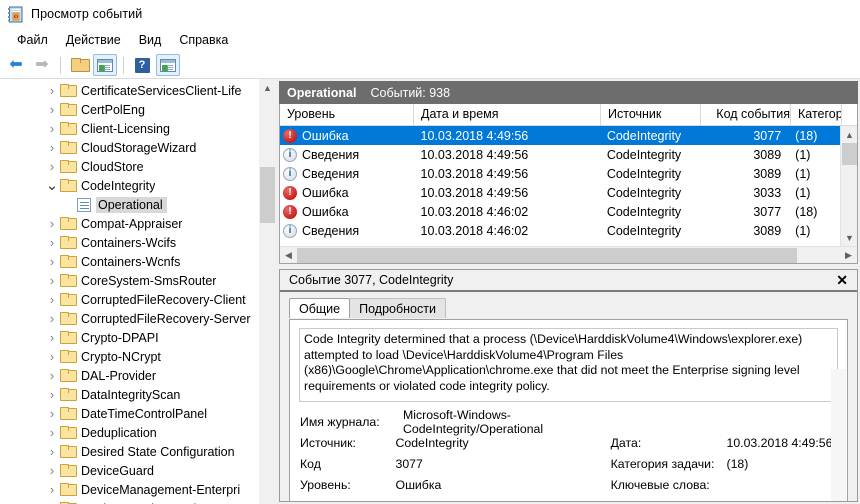  Describe the element at coordinates (267, 87) in the screenshot. I see `tree-scroll-up-arrow: ▲` at that location.